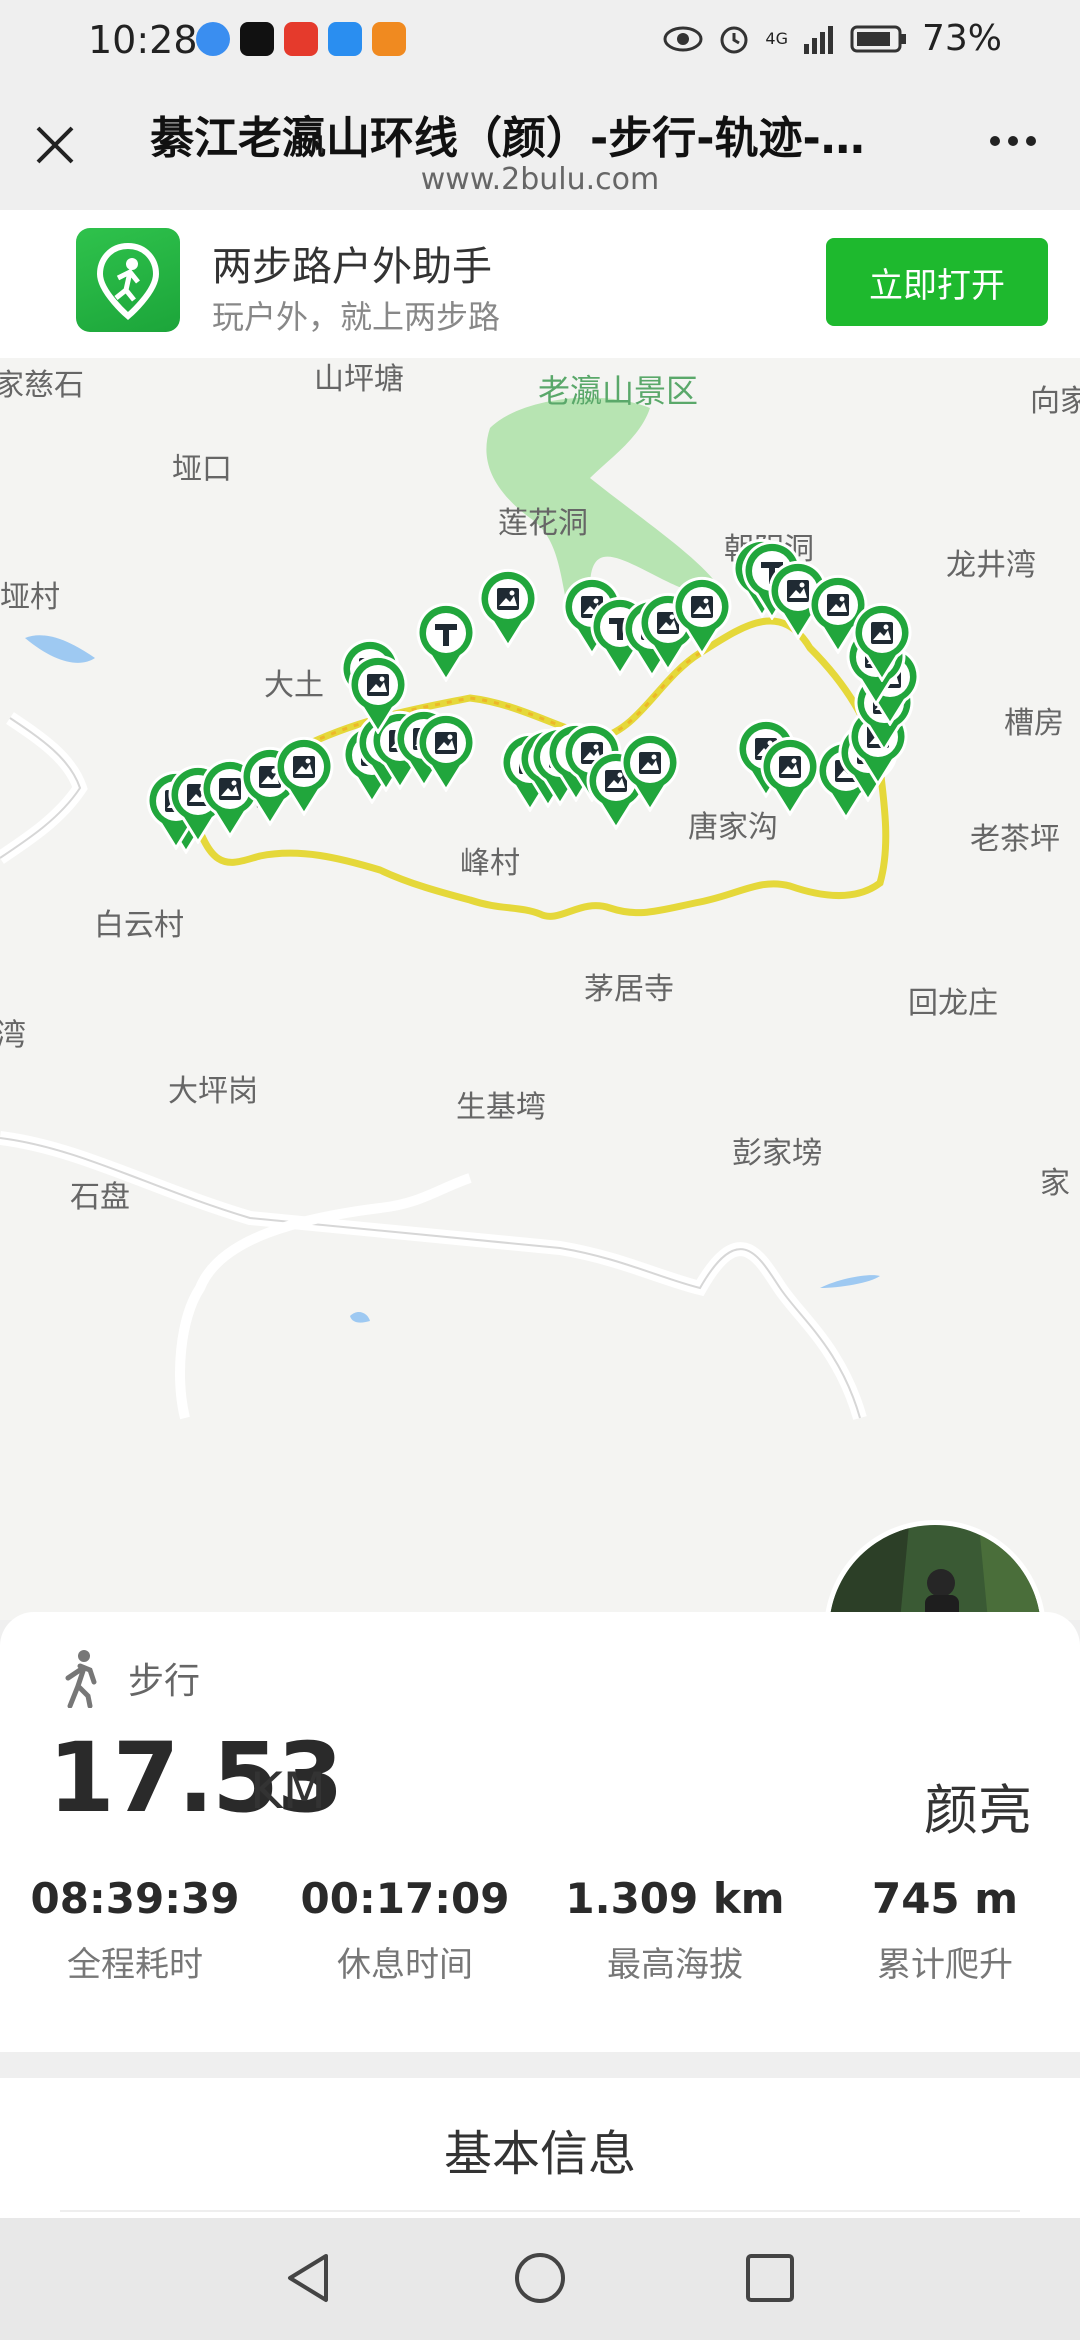  Describe the element at coordinates (135, 1965) in the screenshot. I see `stat-label: 全程耗时` at that location.